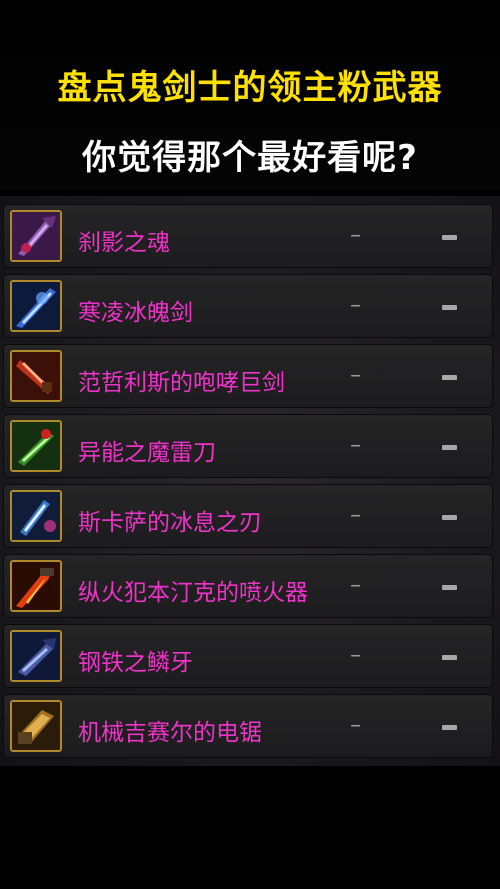 The image size is (500, 889). I want to click on dark-blade-icon, so click(36, 236).